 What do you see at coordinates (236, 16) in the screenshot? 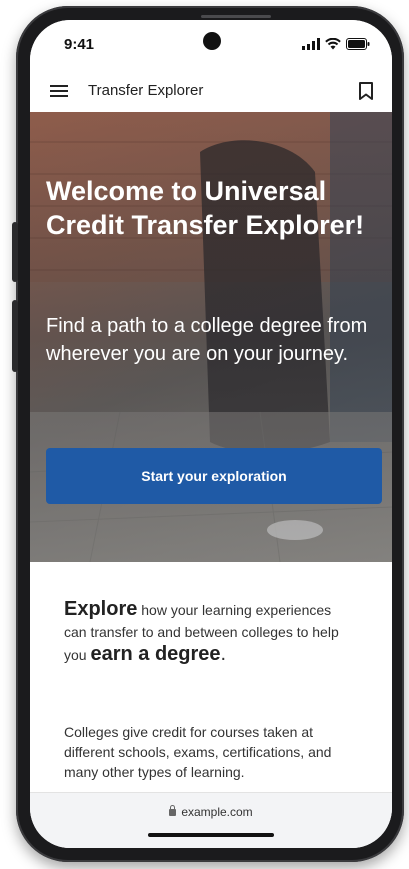
I see `phone-speaker` at bounding box center [236, 16].